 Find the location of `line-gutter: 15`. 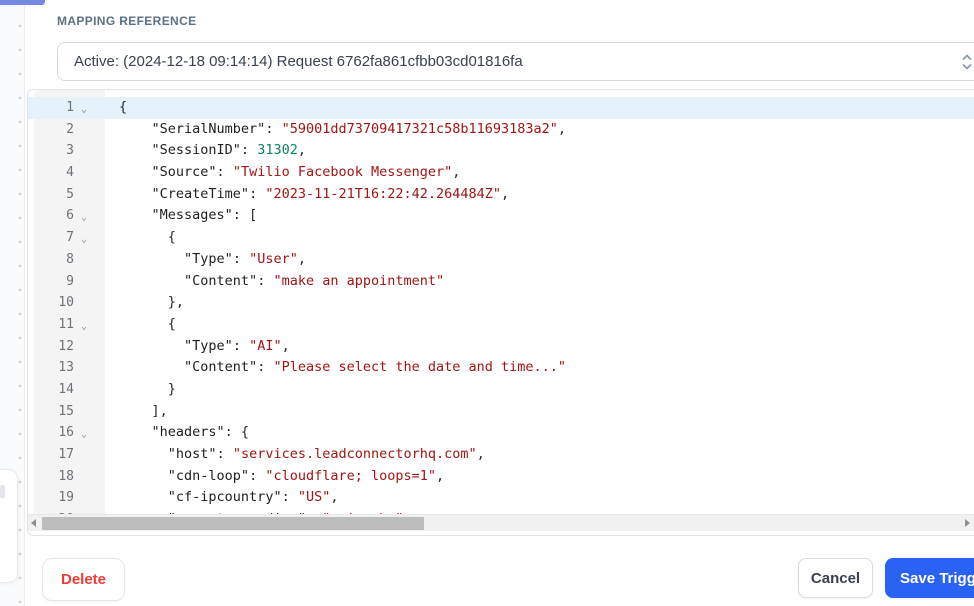

line-gutter: 15 is located at coordinates (66, 412).